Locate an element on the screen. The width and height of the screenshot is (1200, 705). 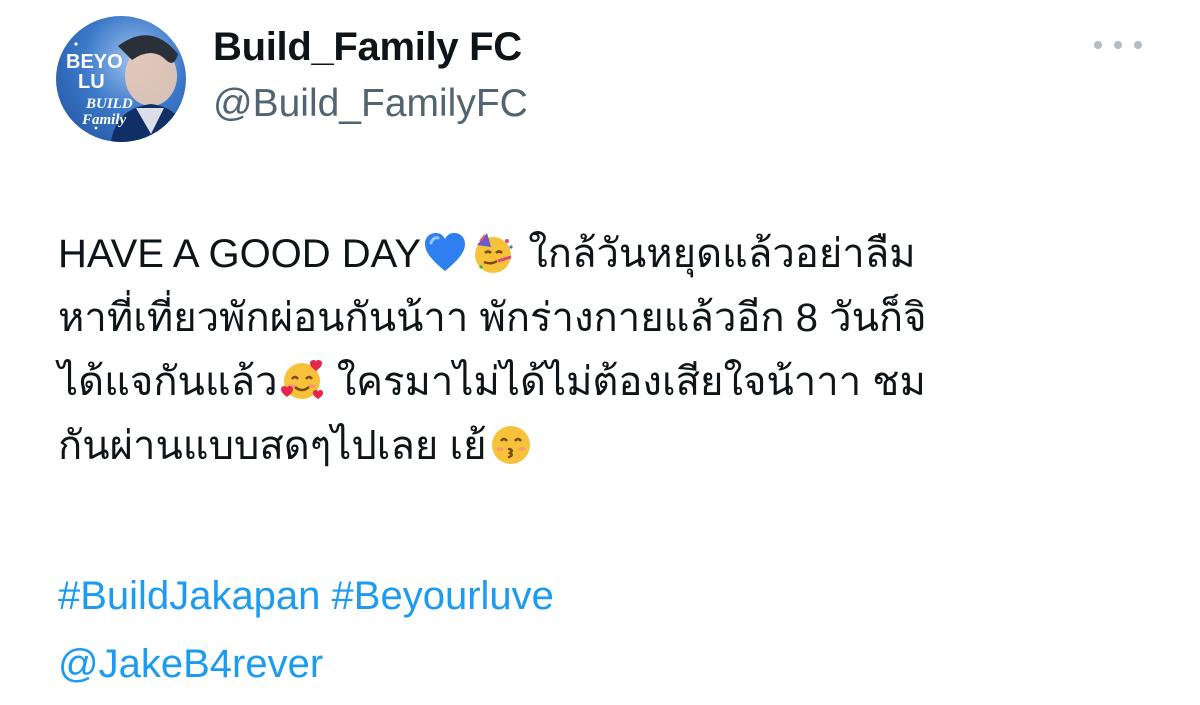
mention-line: @JakeB4rever is located at coordinates (306, 664).